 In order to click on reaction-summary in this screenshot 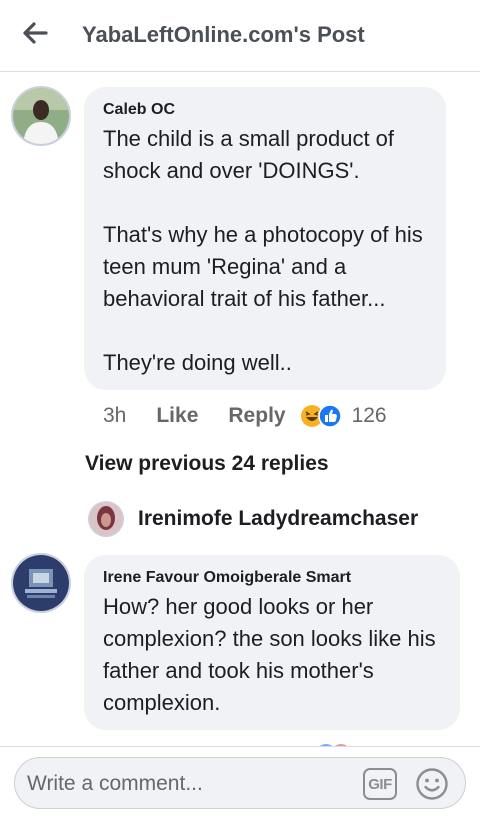, I will do `click(321, 416)`.